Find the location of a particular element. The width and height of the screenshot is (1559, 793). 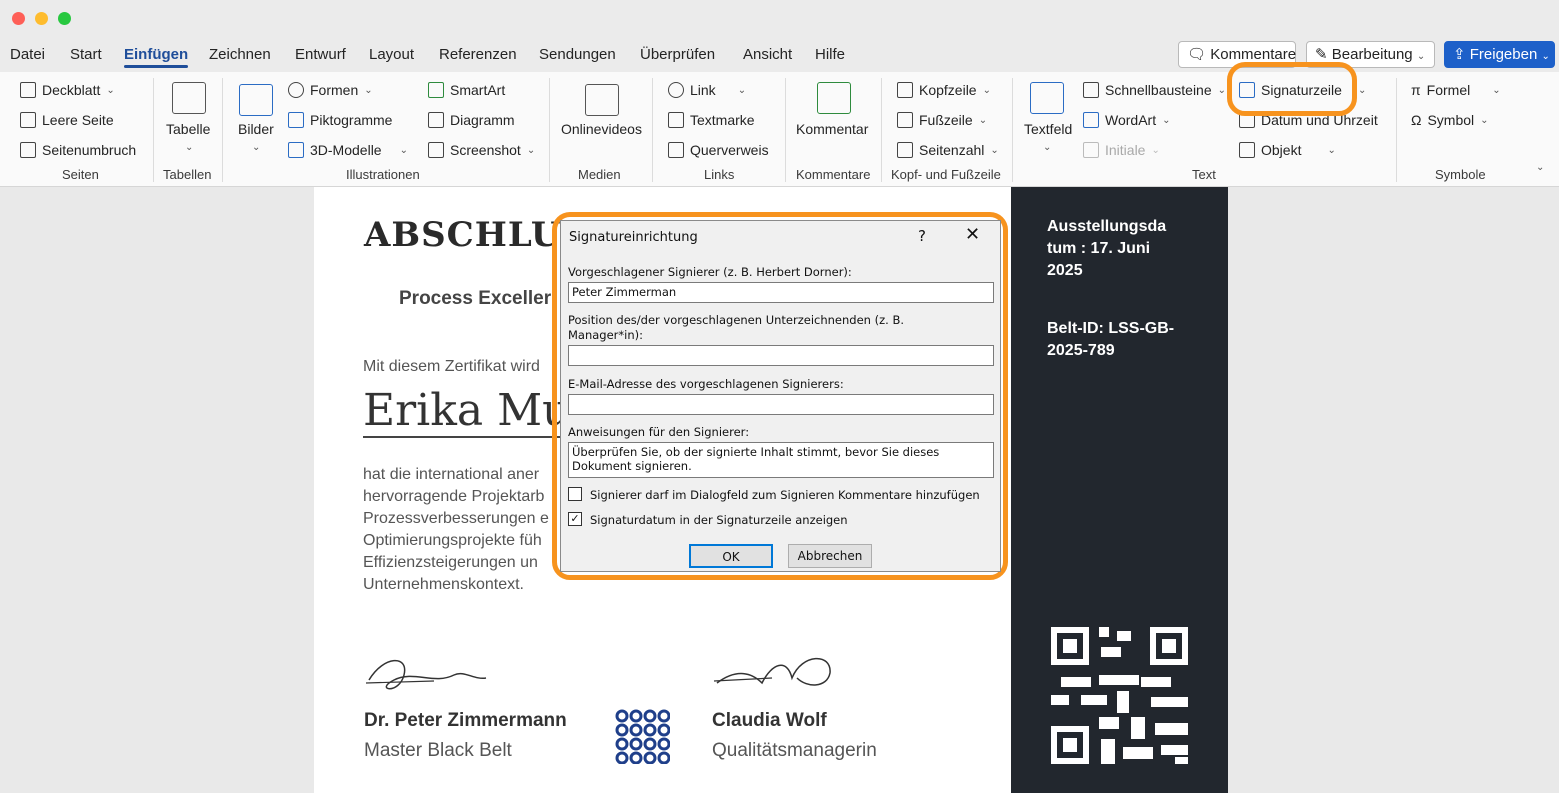

position-input is located at coordinates (781, 355).